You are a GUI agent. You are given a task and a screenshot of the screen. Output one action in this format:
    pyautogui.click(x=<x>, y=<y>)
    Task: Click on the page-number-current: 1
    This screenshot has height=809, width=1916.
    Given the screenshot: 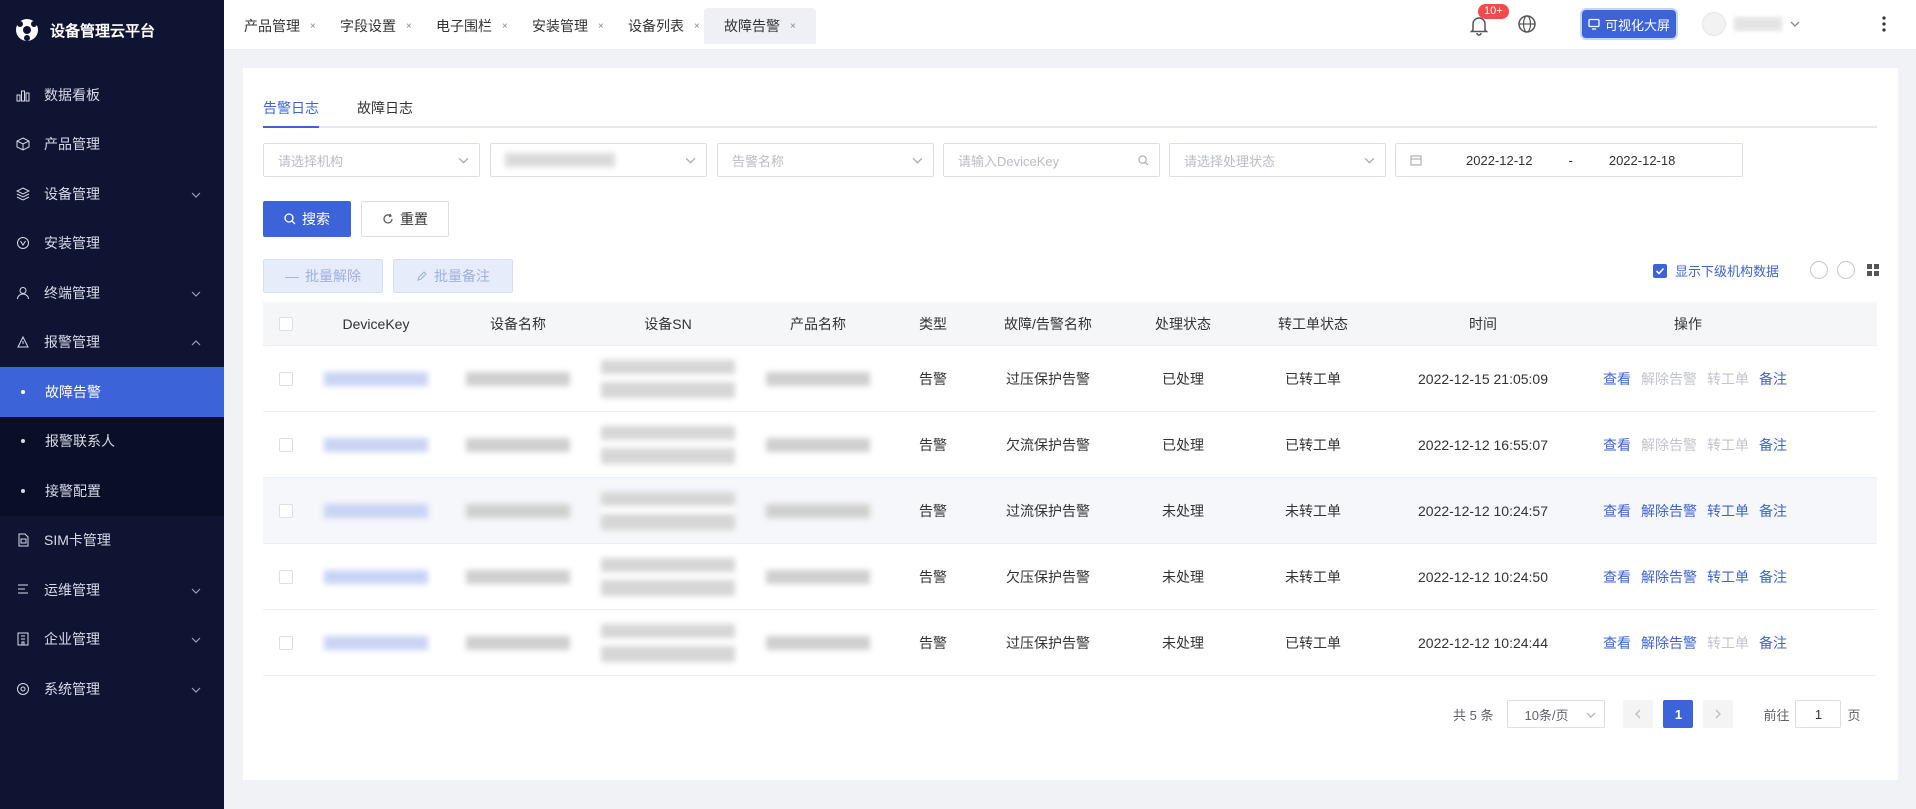 What is the action you would take?
    pyautogui.click(x=1678, y=714)
    